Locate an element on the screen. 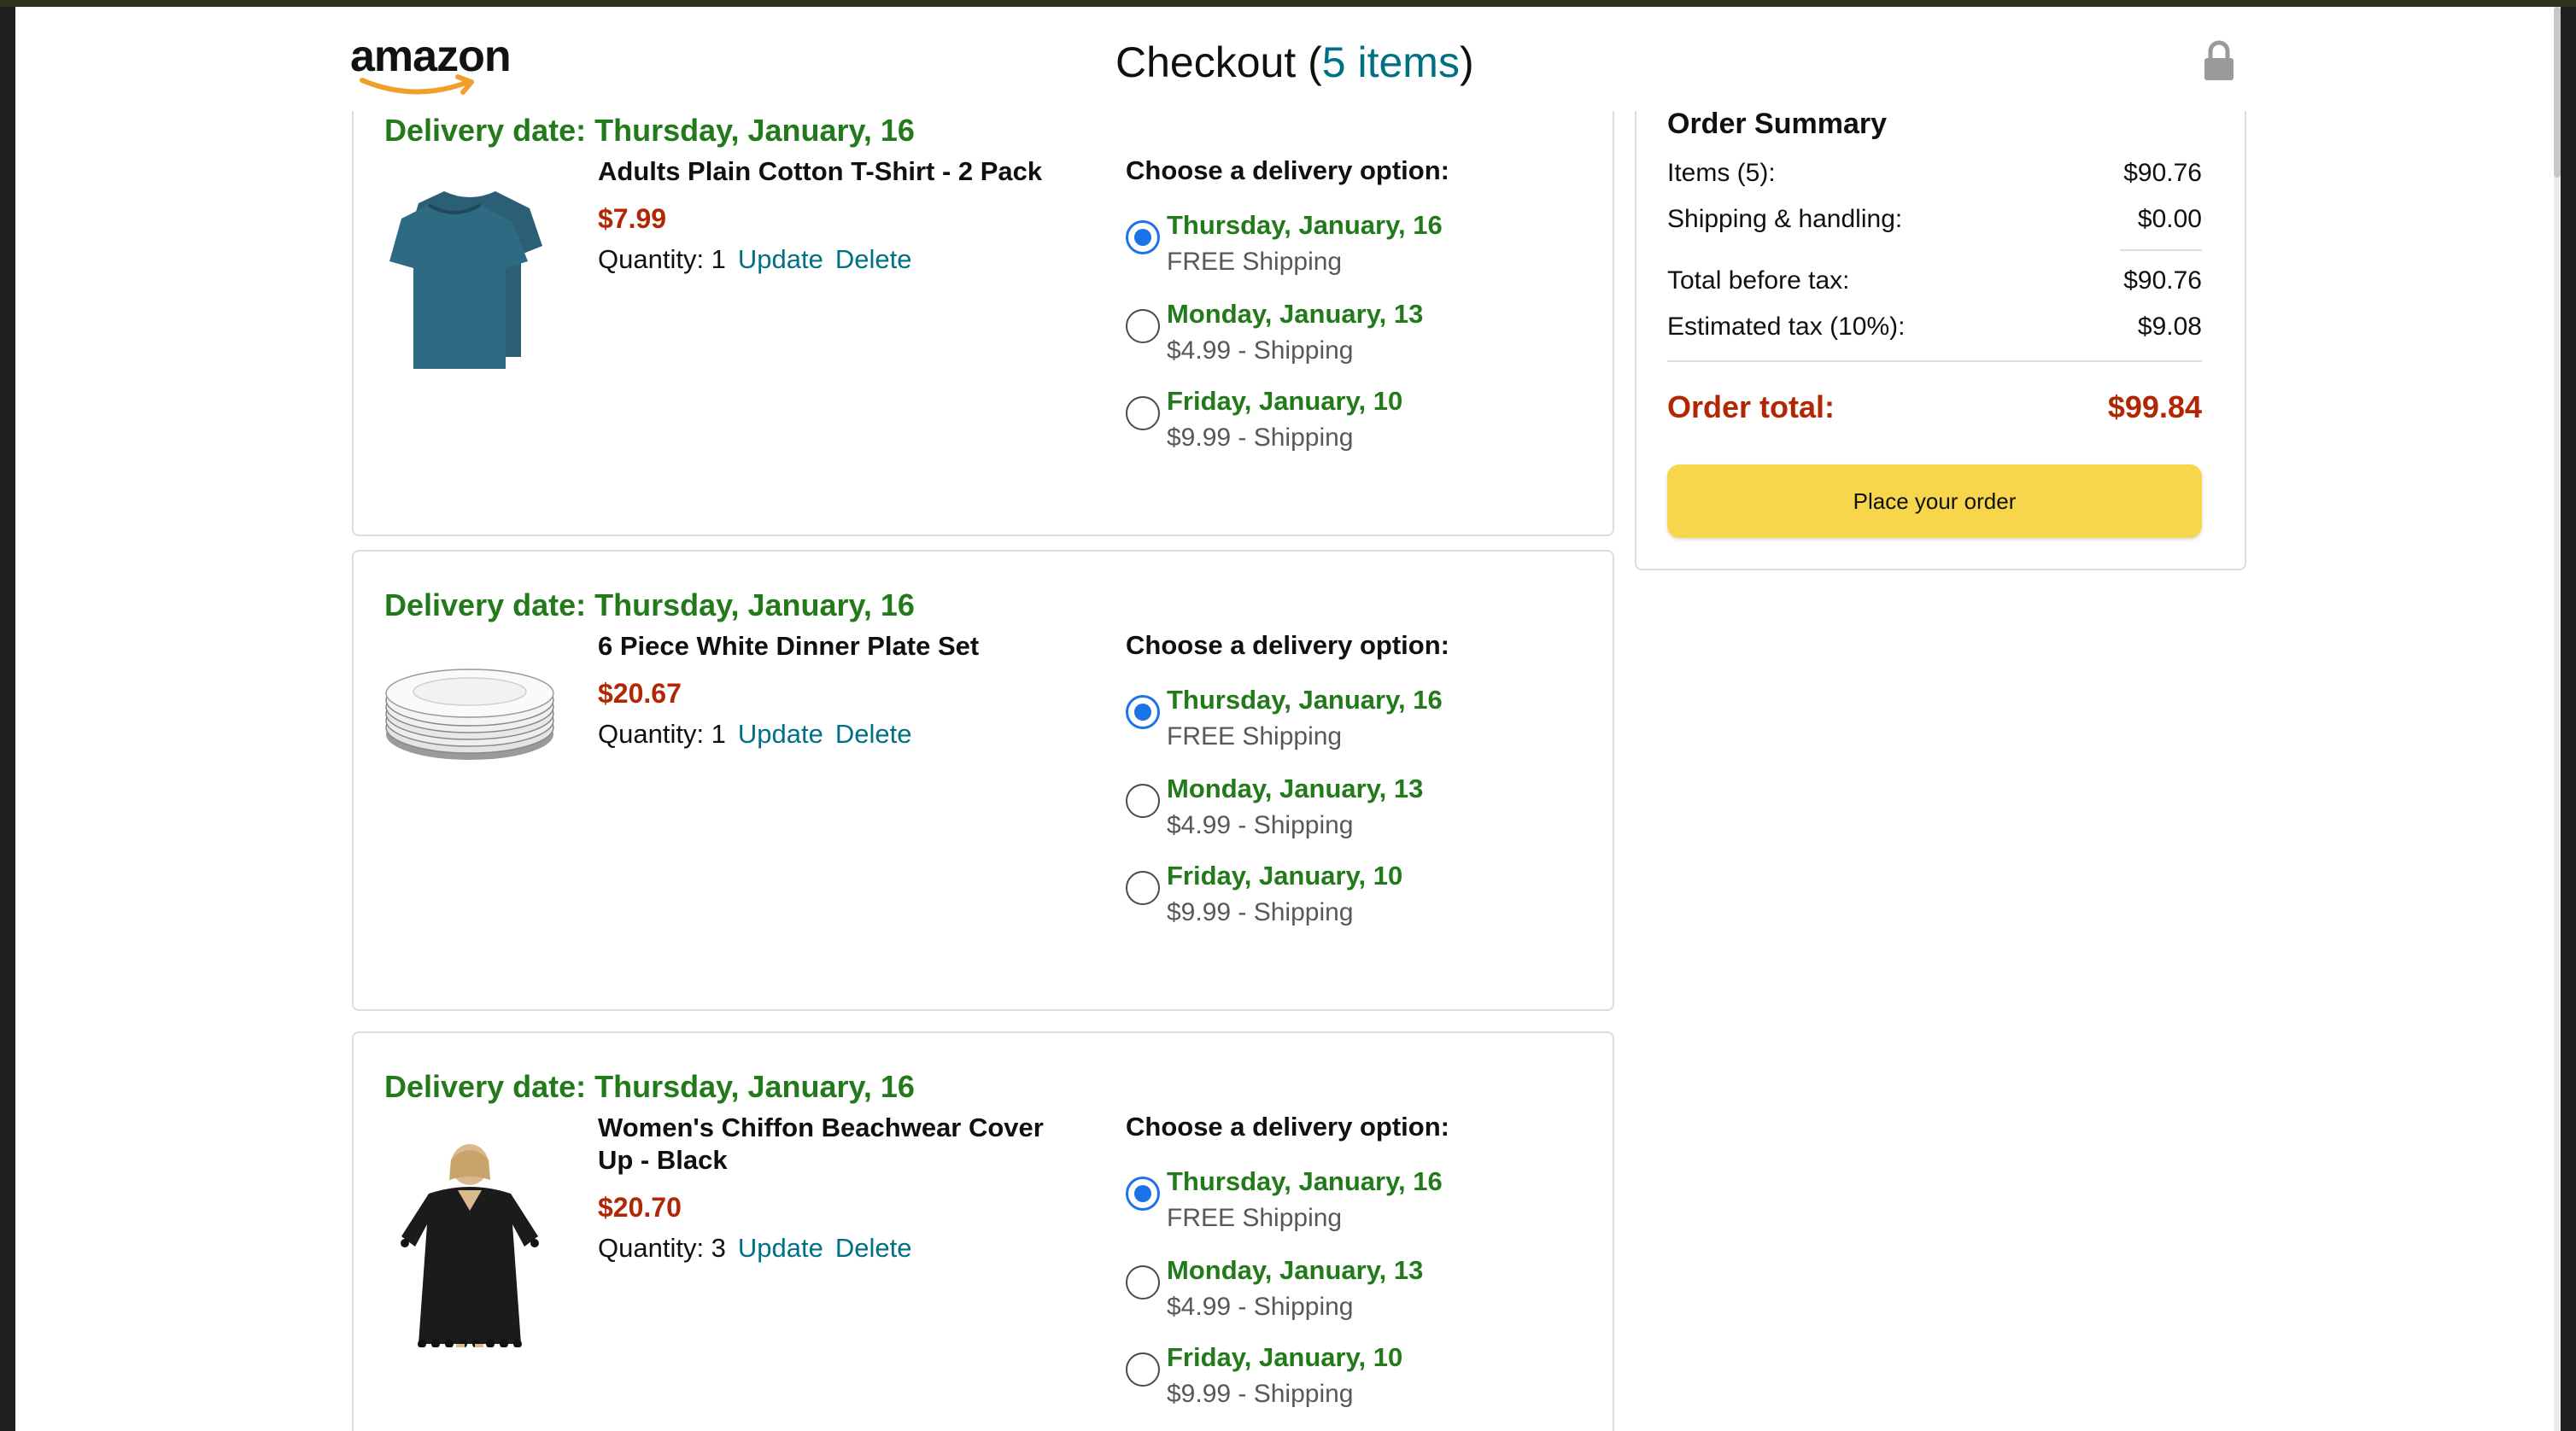 The image size is (2576, 1431). window-top-strip is located at coordinates (1288, 4).